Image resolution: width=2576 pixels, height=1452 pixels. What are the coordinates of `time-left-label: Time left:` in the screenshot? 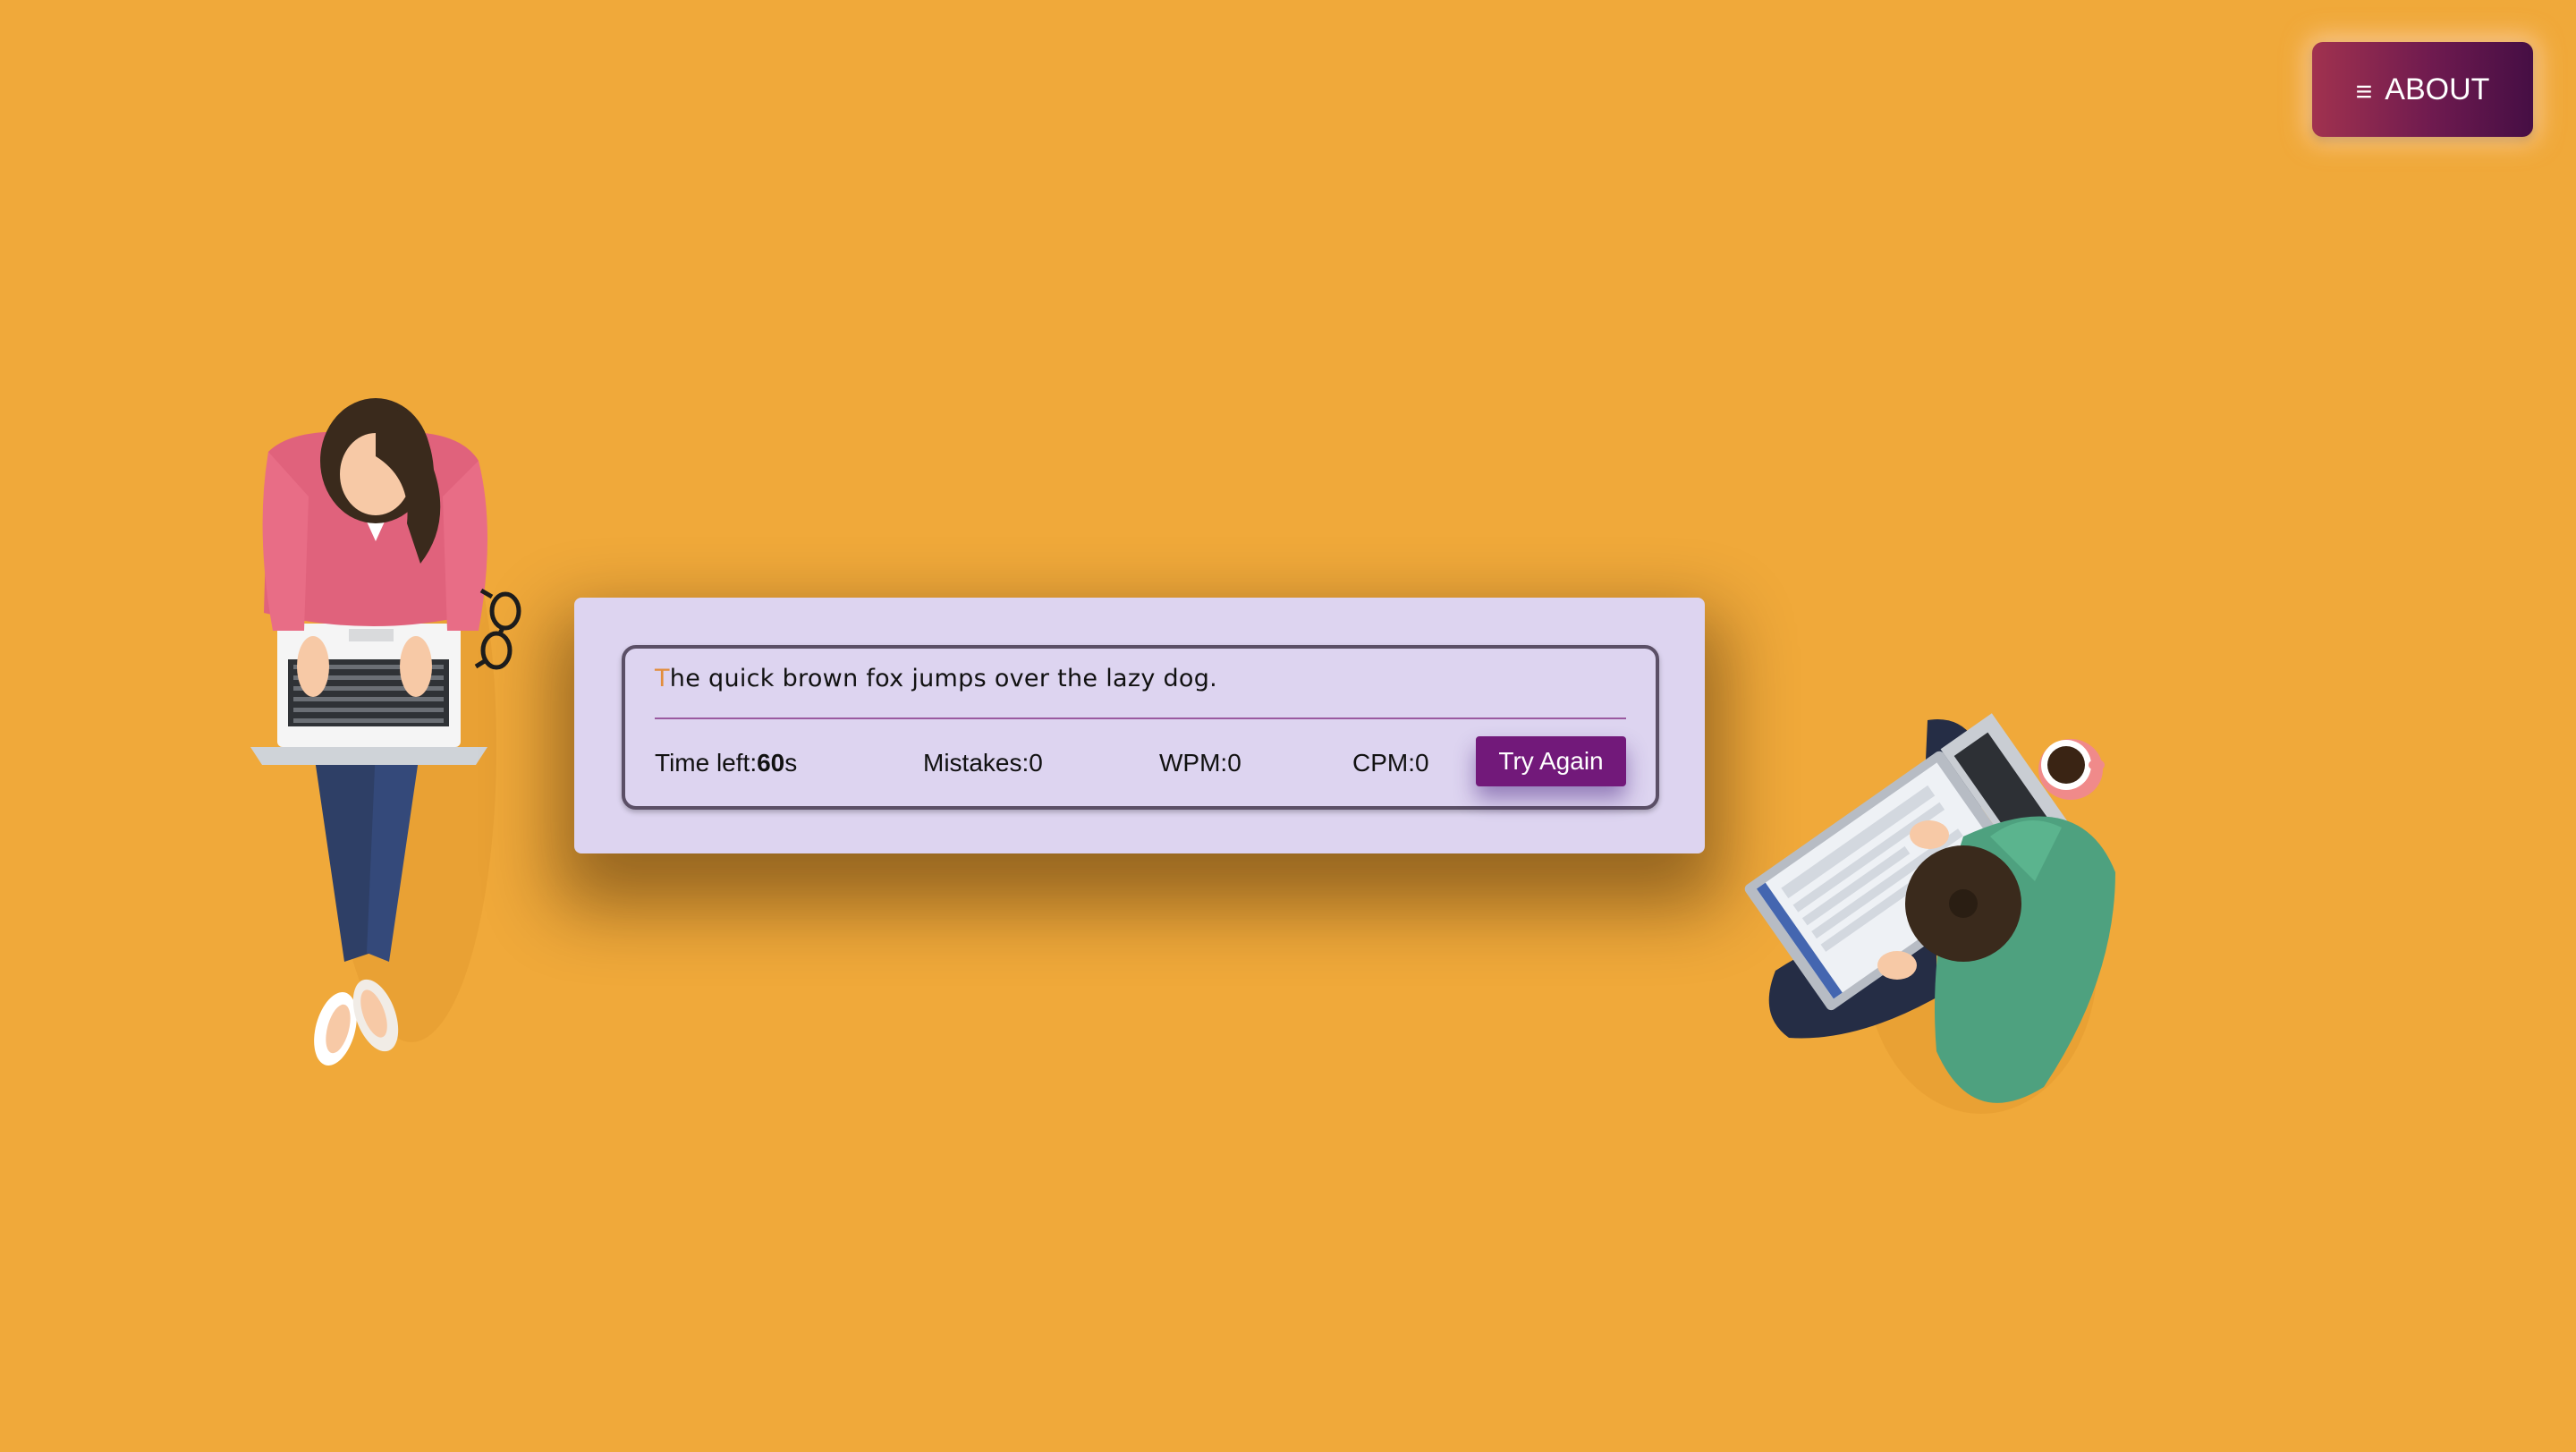 It's located at (706, 763).